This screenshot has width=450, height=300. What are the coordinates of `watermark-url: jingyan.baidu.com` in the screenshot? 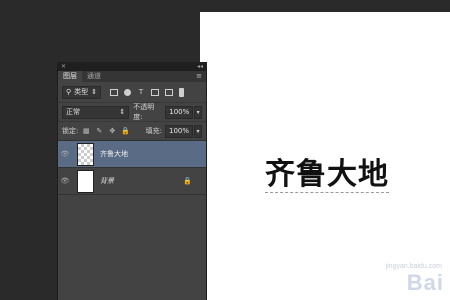 It's located at (413, 266).